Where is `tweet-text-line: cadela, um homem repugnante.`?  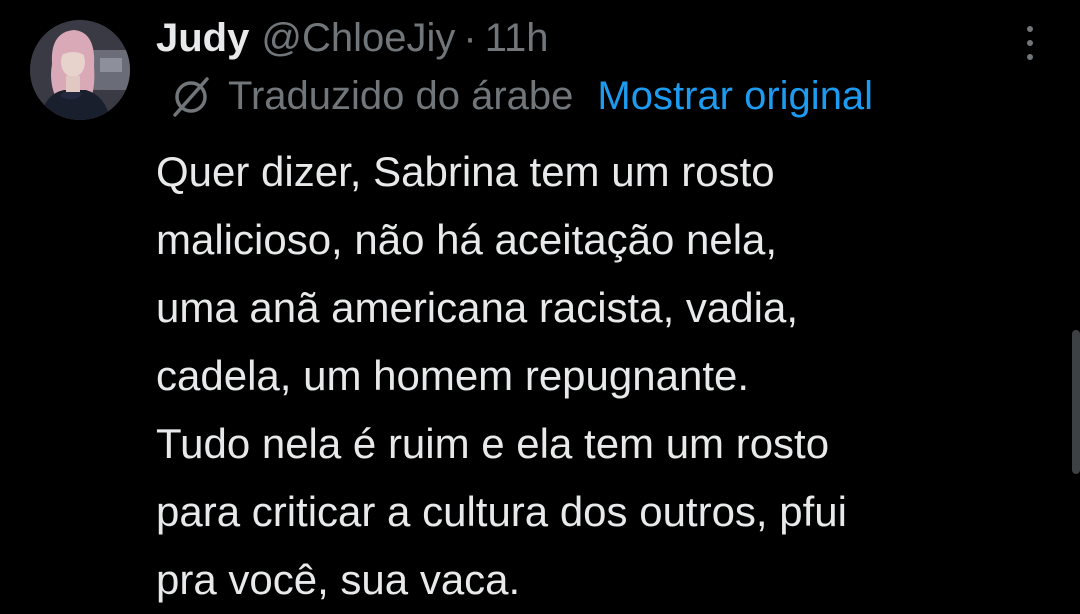
tweet-text-line: cadela, um homem repugnante. is located at coordinates (453, 375).